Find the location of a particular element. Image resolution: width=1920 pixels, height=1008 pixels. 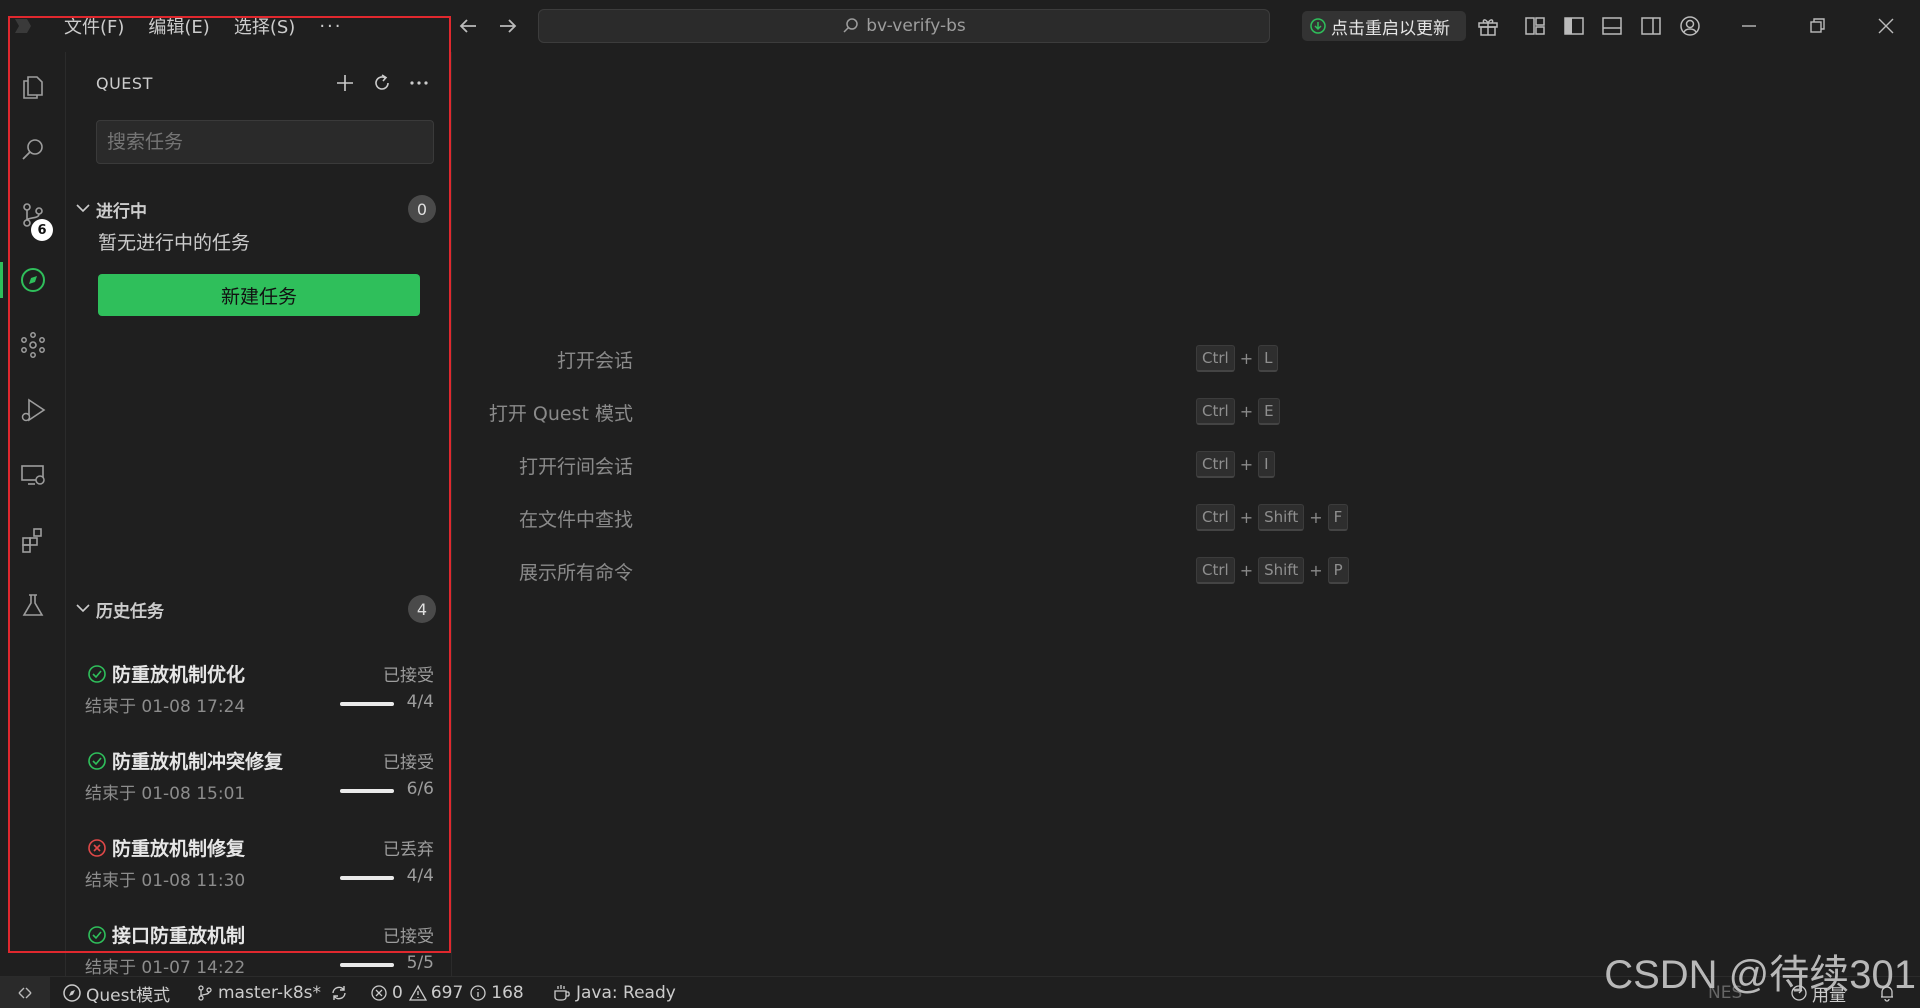

shortcut-row: 打开会话 Ctrl + L is located at coordinates (1186, 358).